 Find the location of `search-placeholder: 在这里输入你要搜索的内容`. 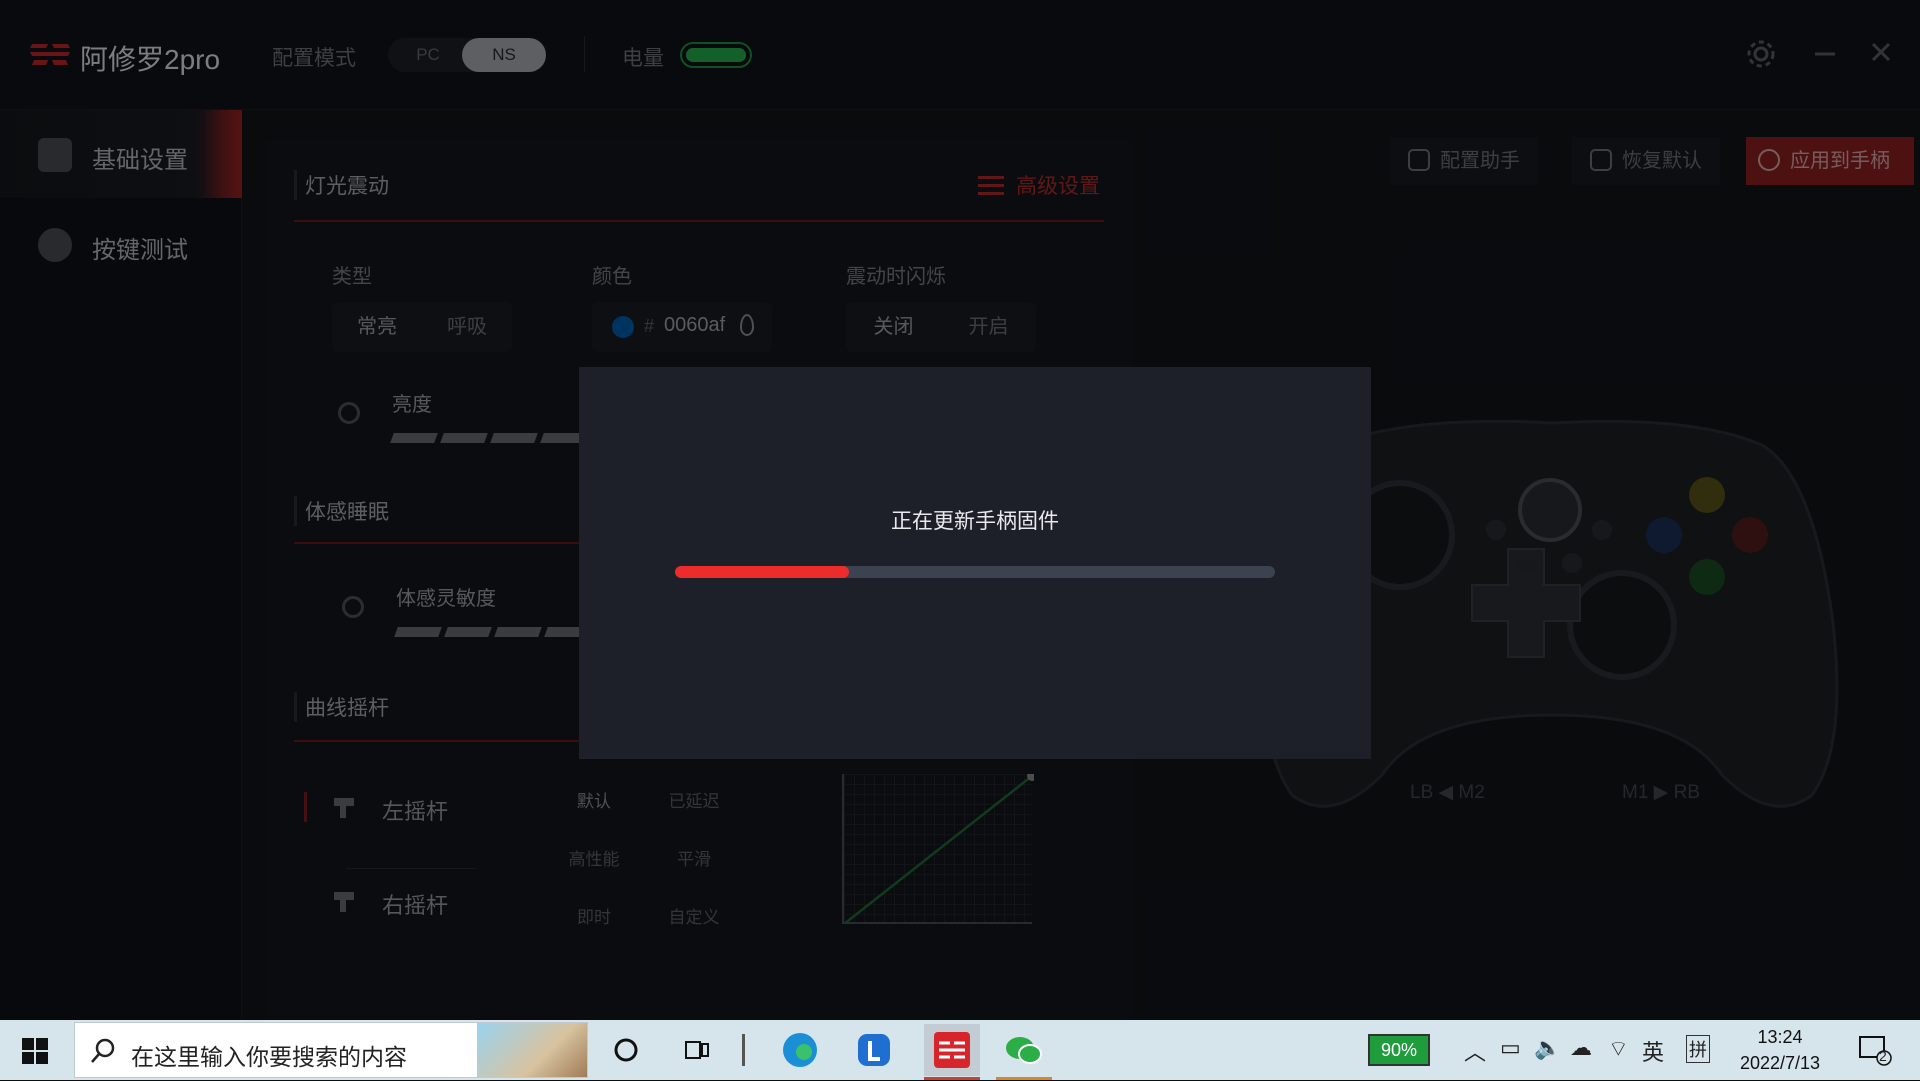

search-placeholder: 在这里输入你要搜索的内容 is located at coordinates (269, 1057).